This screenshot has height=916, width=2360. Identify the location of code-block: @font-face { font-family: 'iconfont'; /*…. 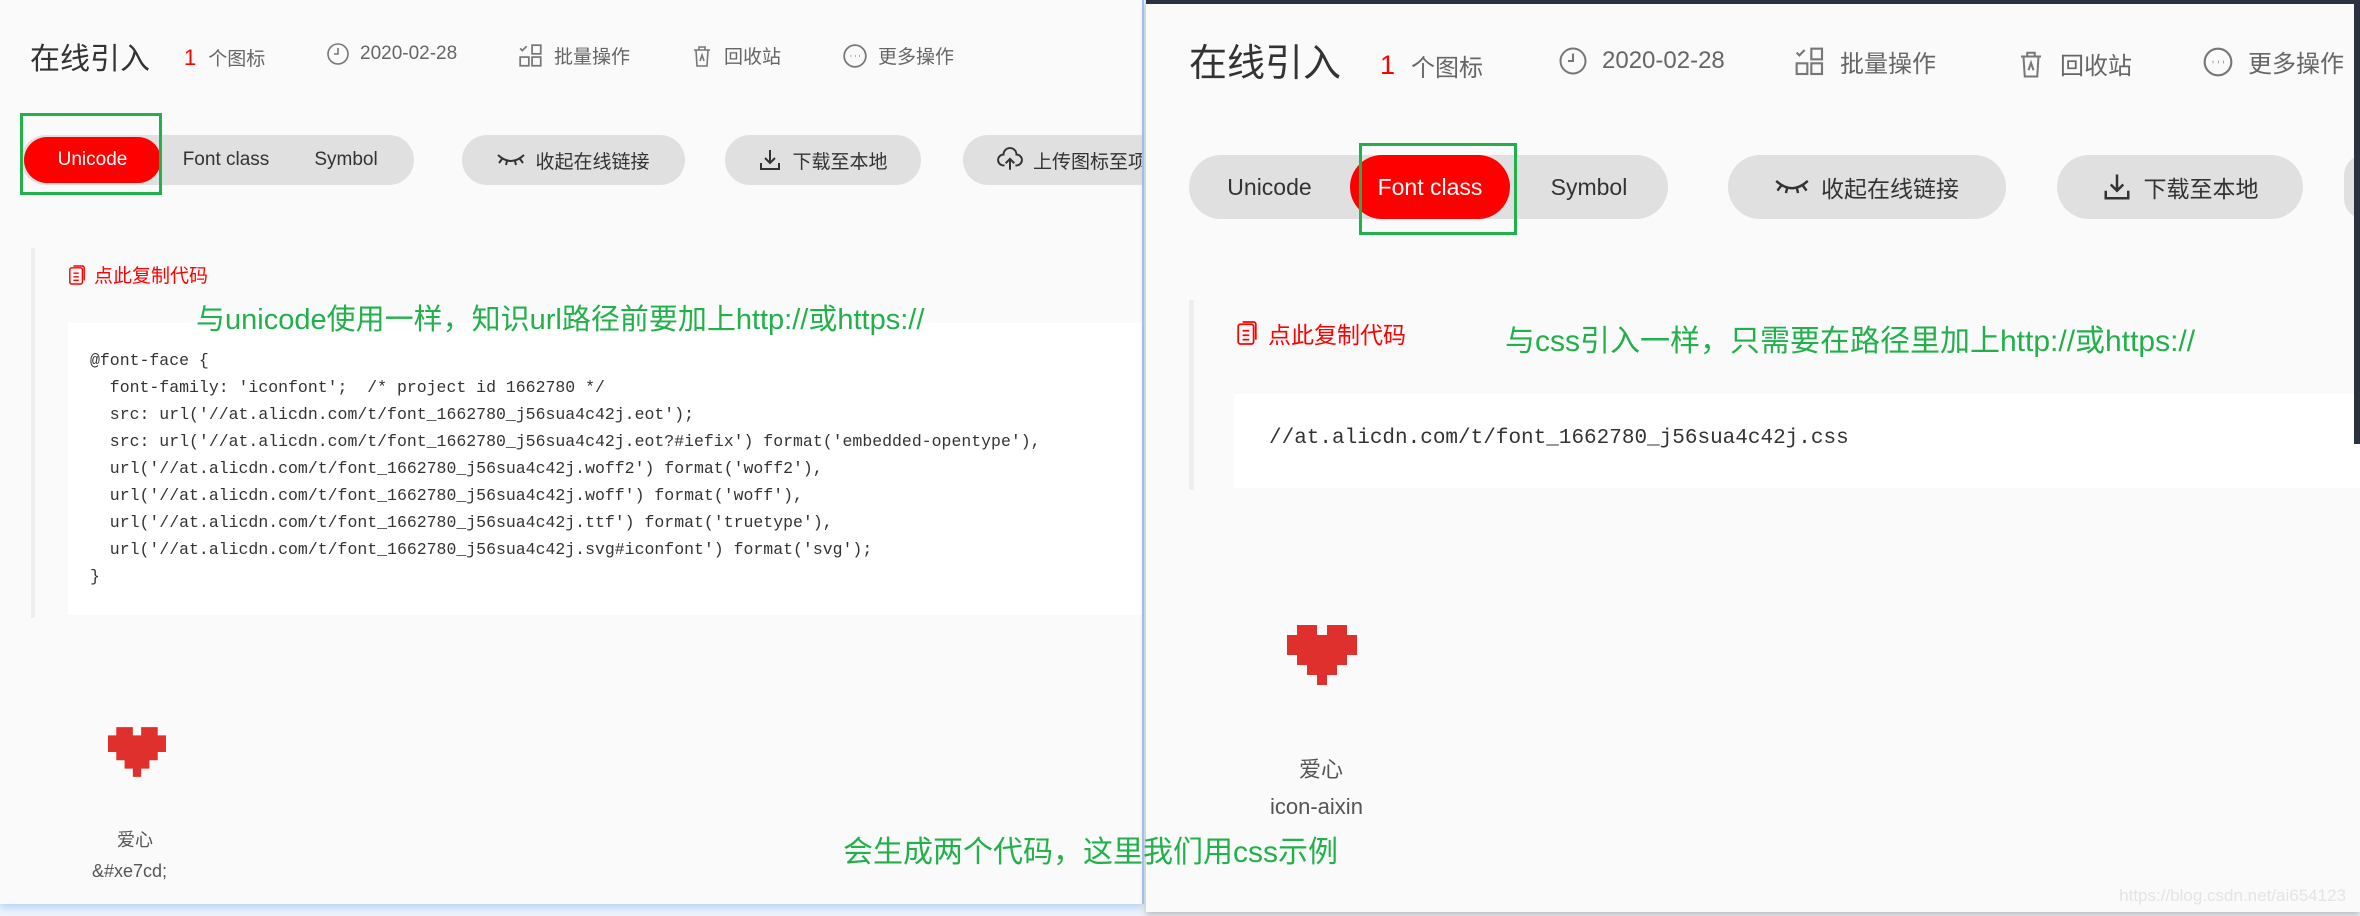
(605, 469).